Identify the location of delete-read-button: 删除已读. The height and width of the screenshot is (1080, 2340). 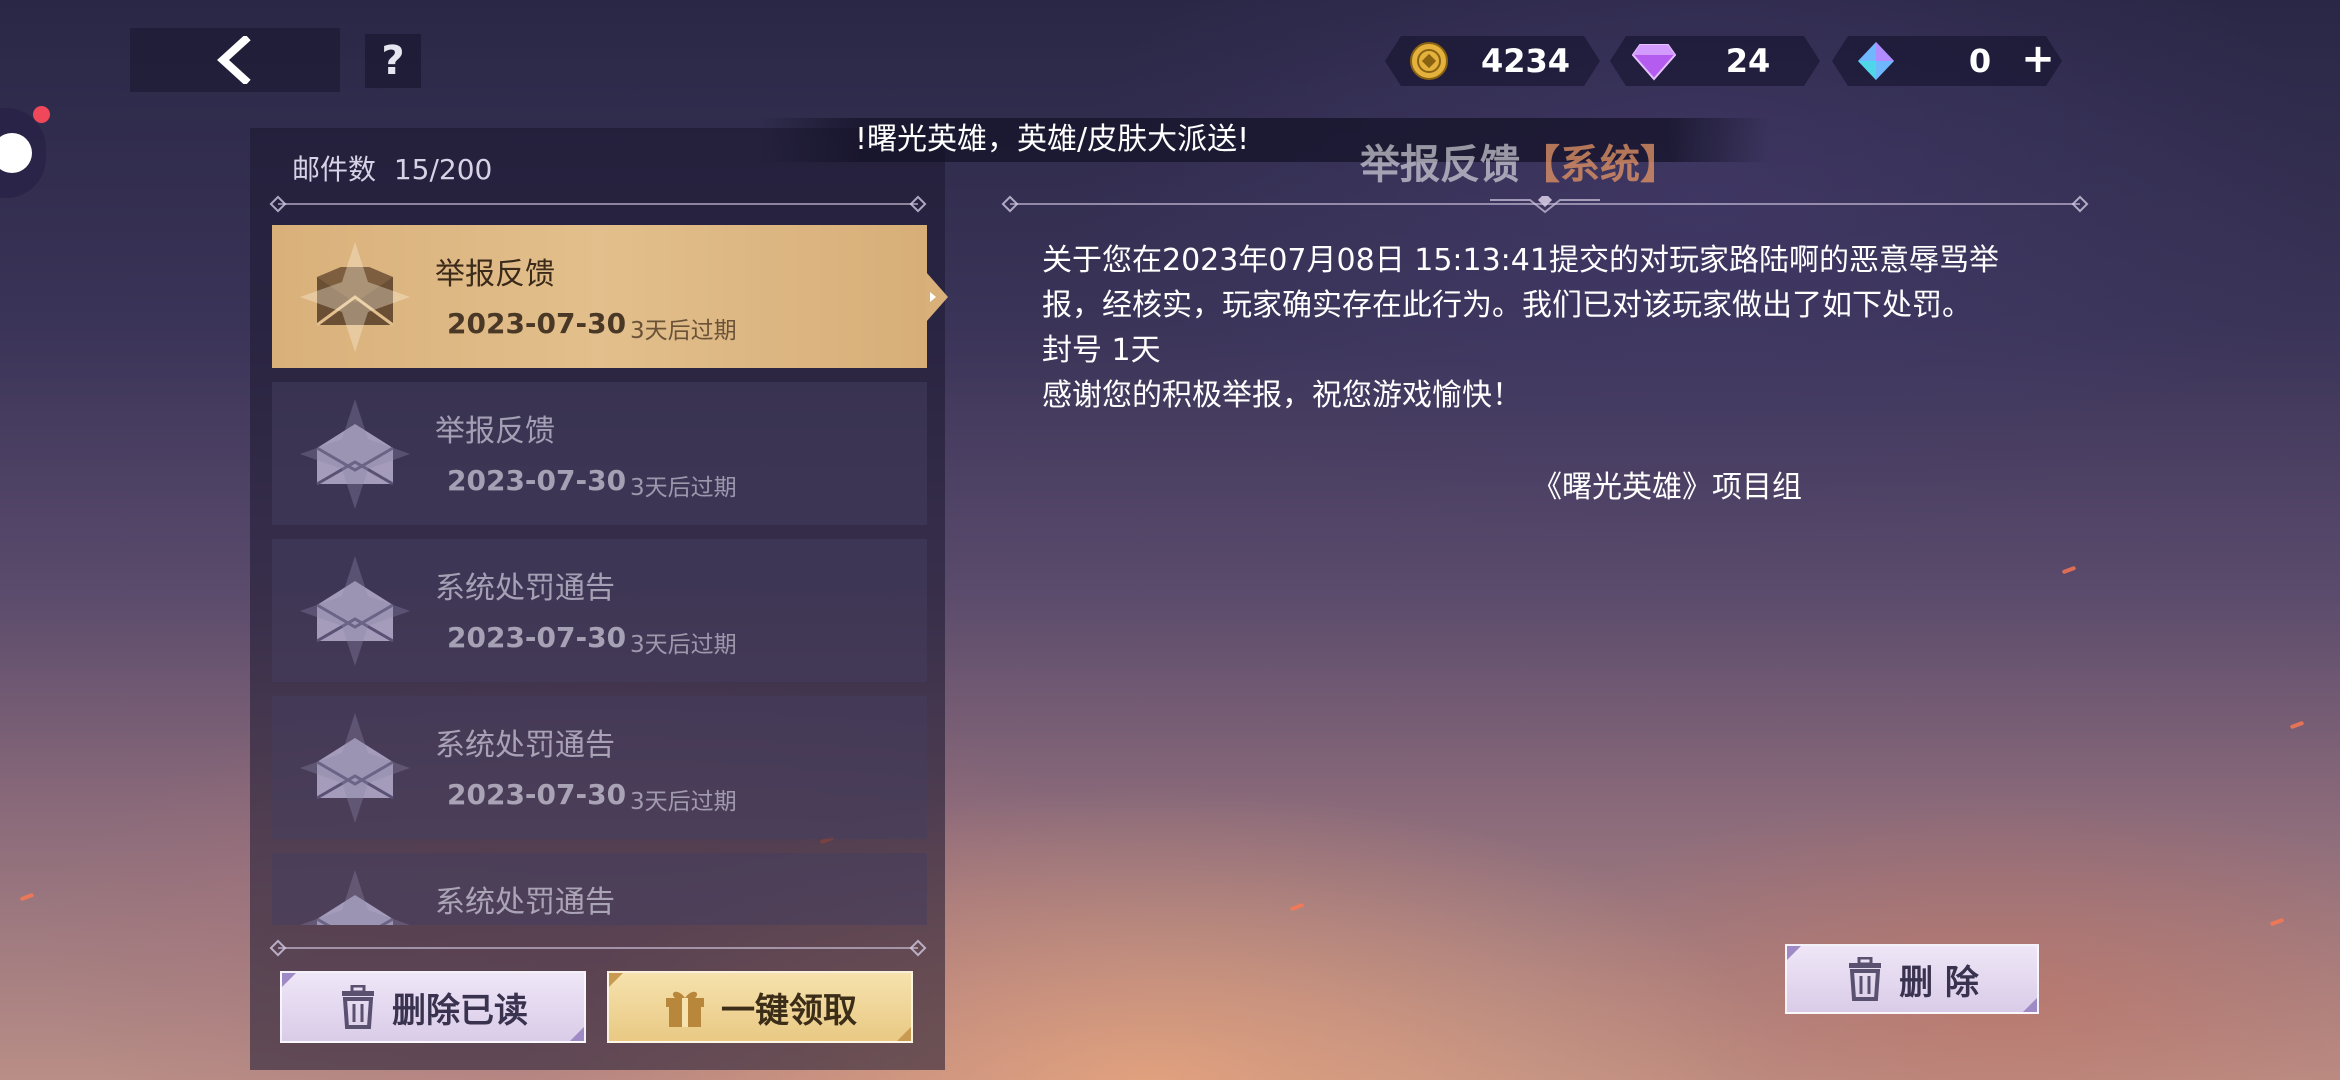
(433, 1007).